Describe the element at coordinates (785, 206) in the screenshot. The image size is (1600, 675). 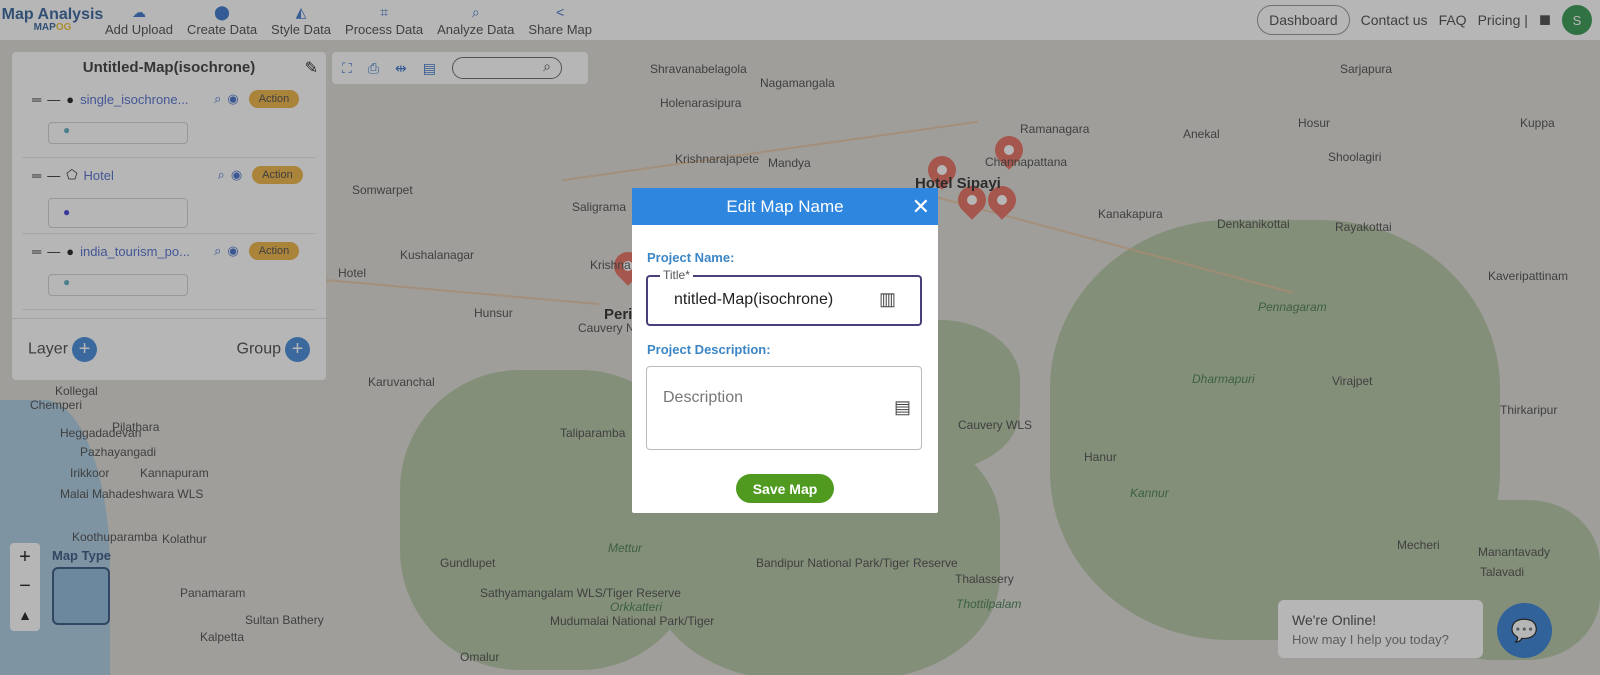
I see `dialog-title: Edit Map Name` at that location.